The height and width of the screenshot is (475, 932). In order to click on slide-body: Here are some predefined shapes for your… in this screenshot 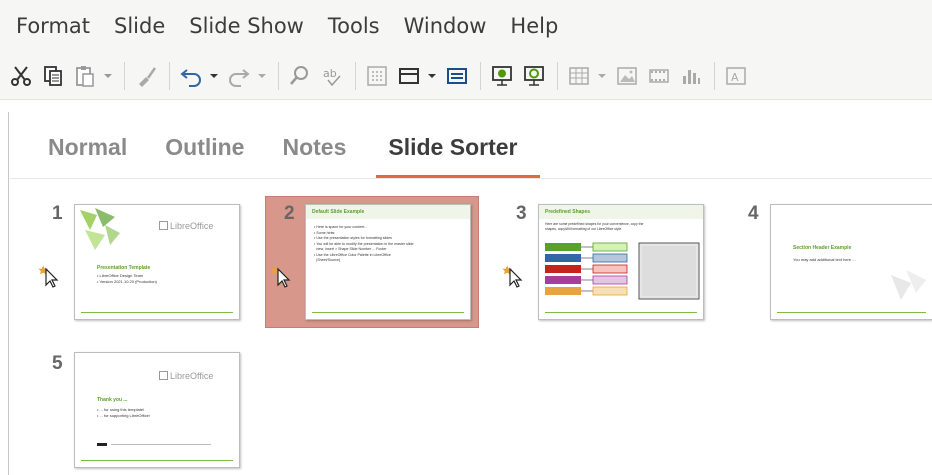, I will do `click(594, 226)`.